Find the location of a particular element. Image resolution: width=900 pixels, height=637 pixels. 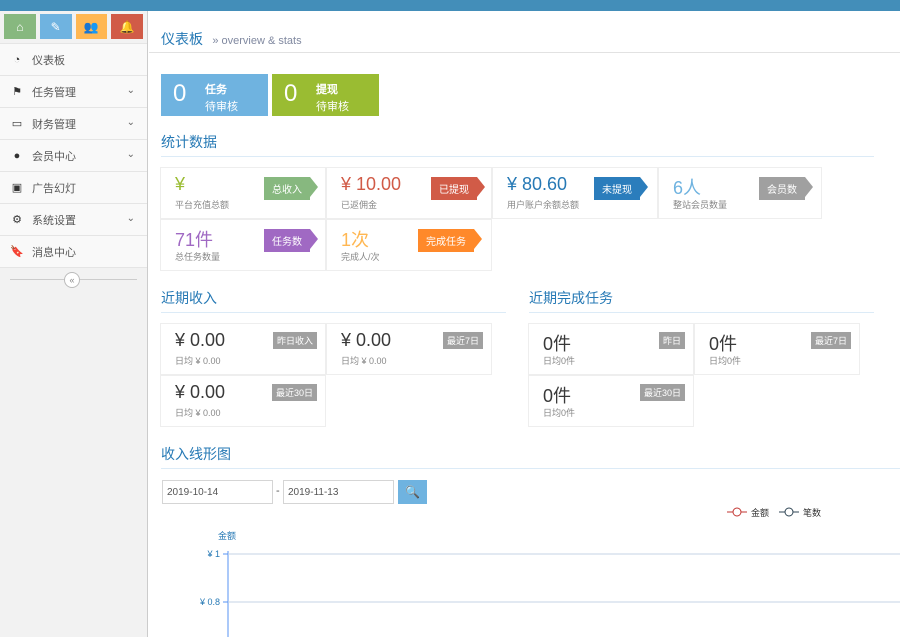

home-icon: ⌂ is located at coordinates (20, 26).